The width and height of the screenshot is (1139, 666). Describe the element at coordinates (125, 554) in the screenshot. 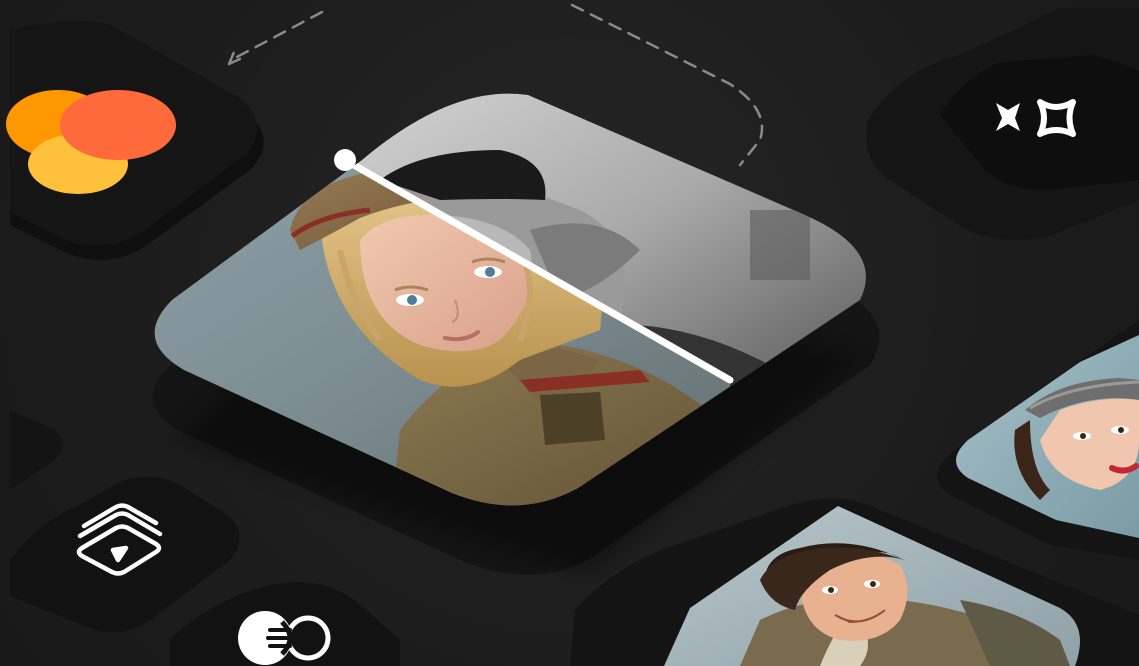

I see `video-layers-tile` at that location.